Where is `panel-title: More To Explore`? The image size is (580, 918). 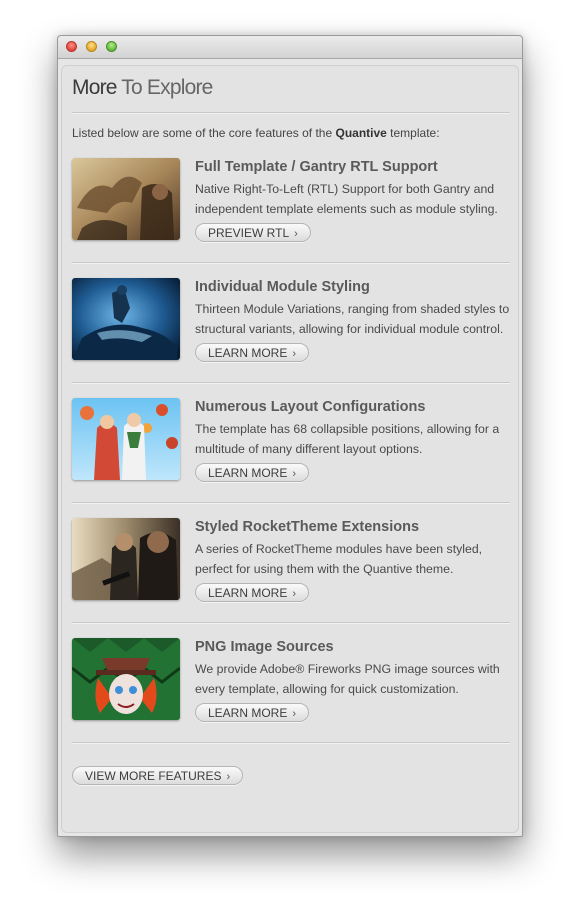
panel-title: More To Explore is located at coordinates (142, 88).